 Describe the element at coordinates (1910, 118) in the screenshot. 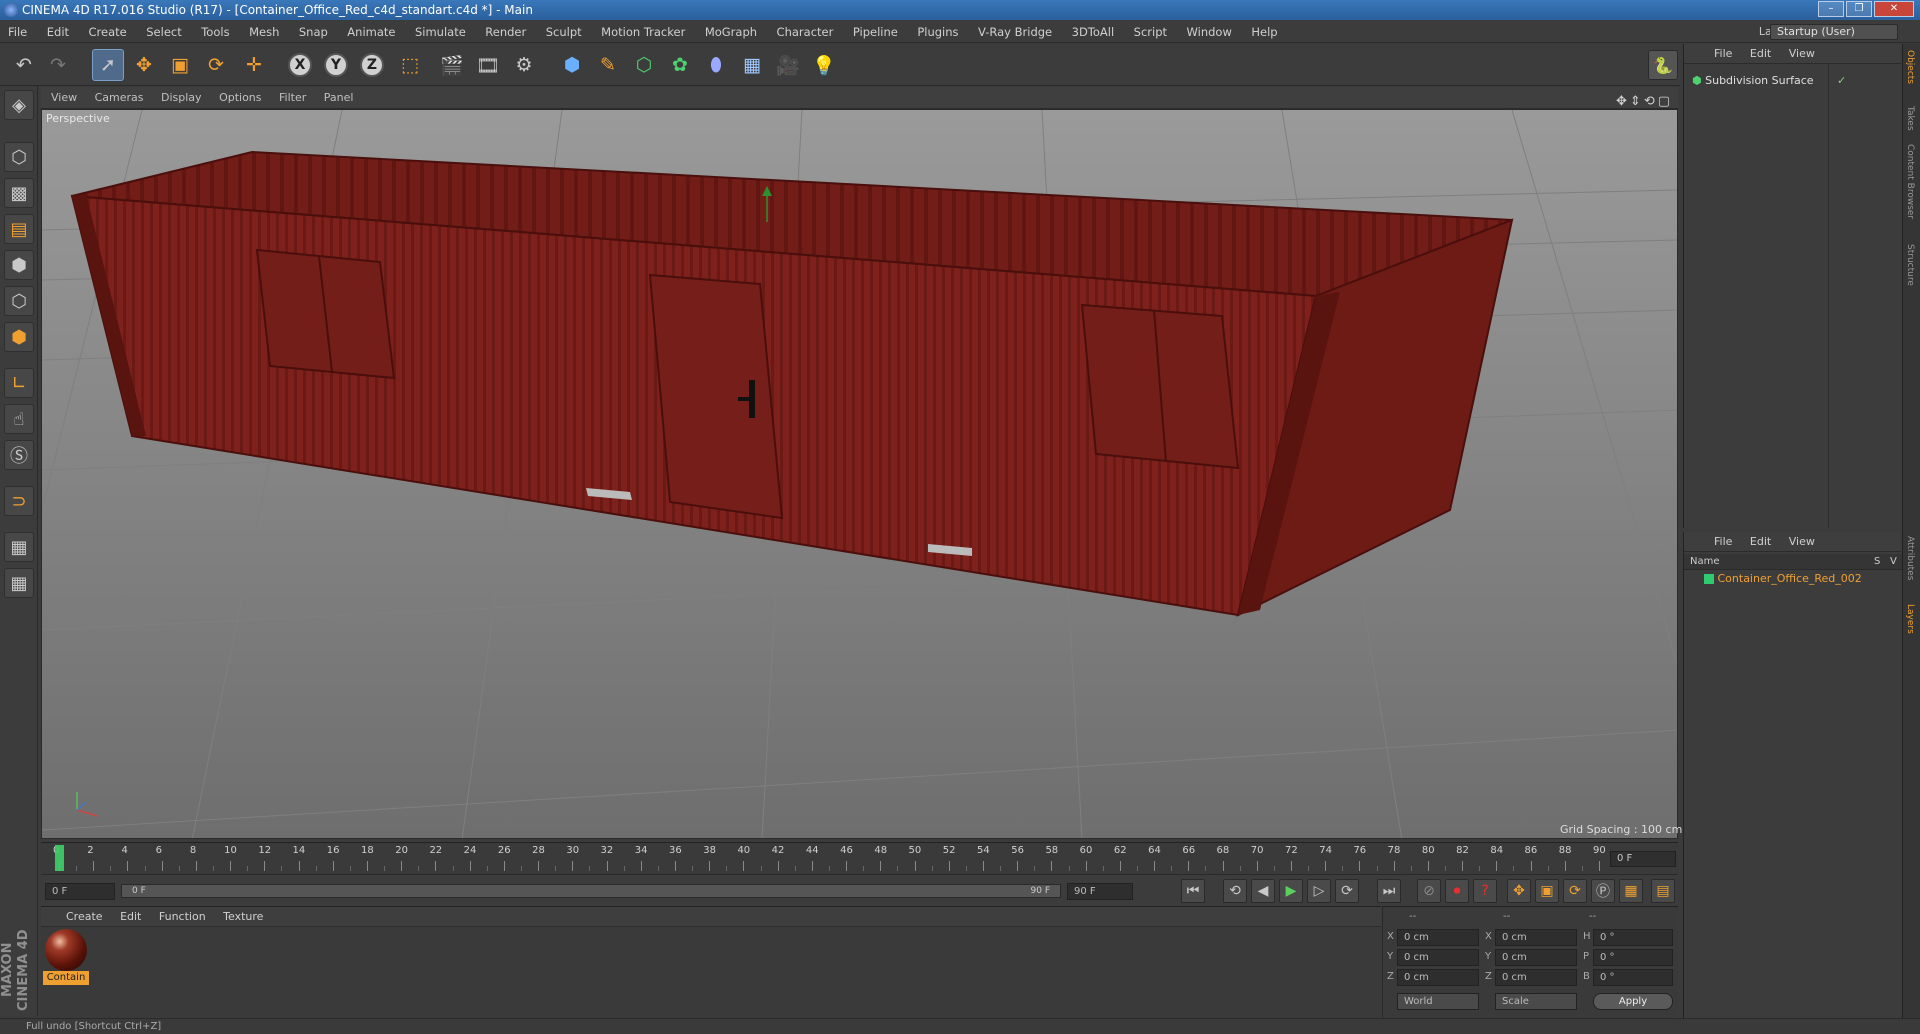

I see `tab-takes: Takes` at that location.